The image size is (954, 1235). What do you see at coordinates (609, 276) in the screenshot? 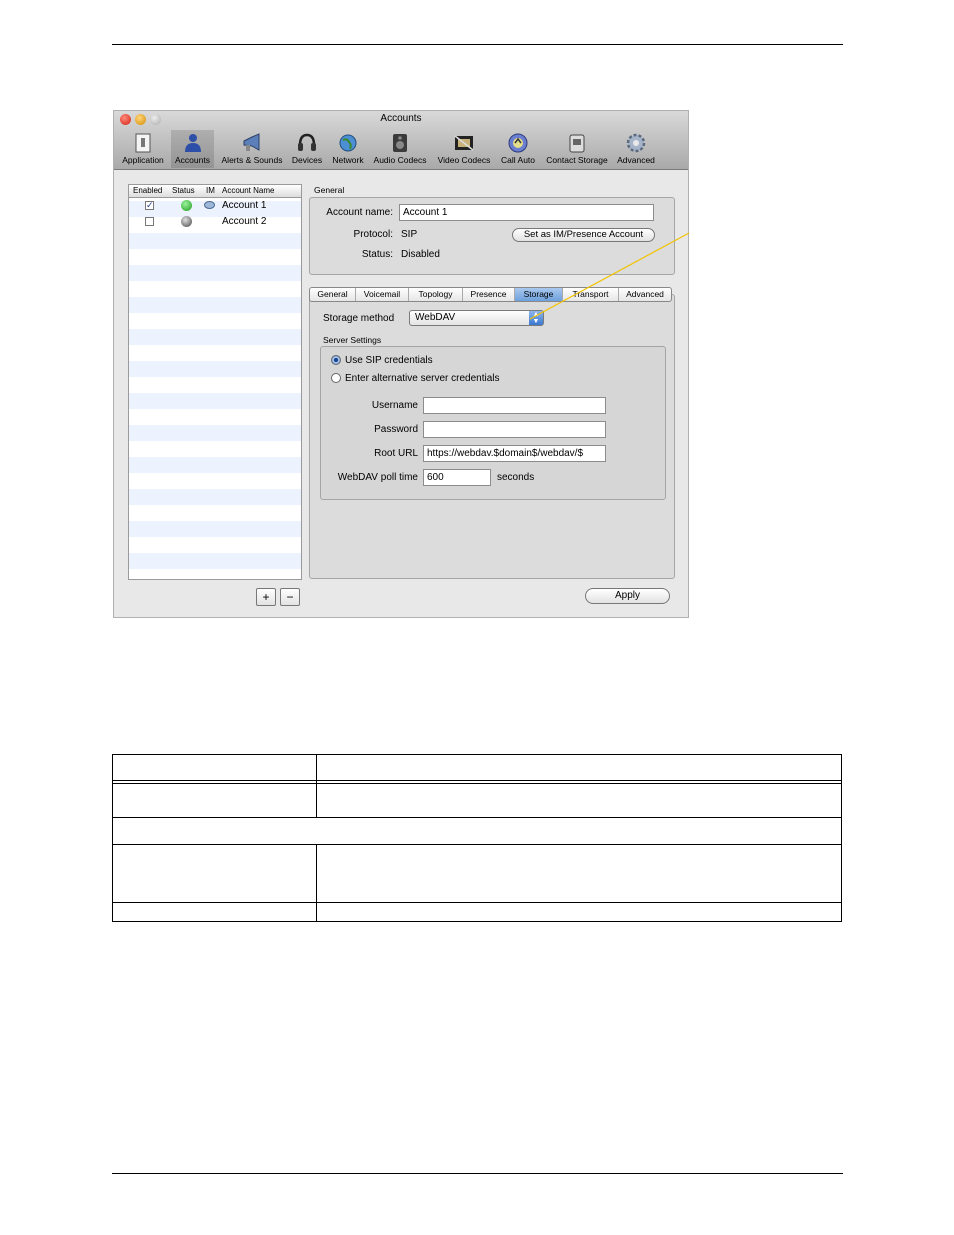
I see `callout-line` at bounding box center [609, 276].